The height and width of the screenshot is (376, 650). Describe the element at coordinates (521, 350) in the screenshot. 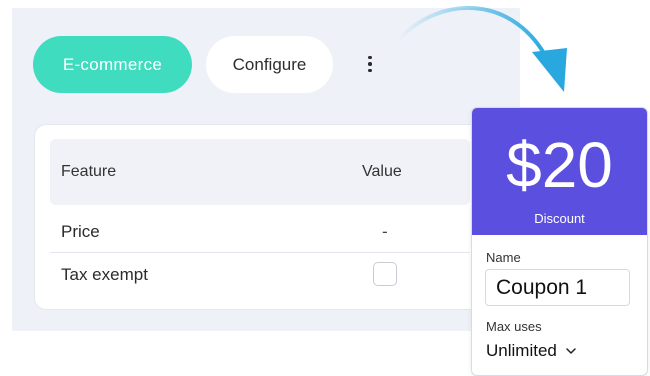

I see `max-uses-value: Unlimited` at that location.